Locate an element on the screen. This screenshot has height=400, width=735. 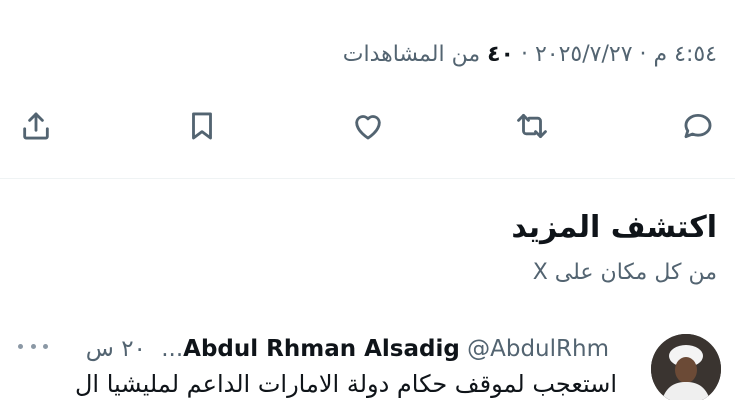
heart-icon is located at coordinates (368, 127).